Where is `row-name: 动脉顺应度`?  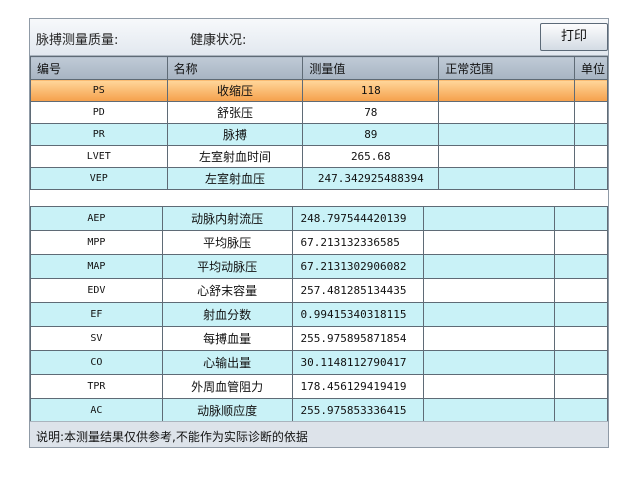
row-name: 动脉顺应度 is located at coordinates (227, 410).